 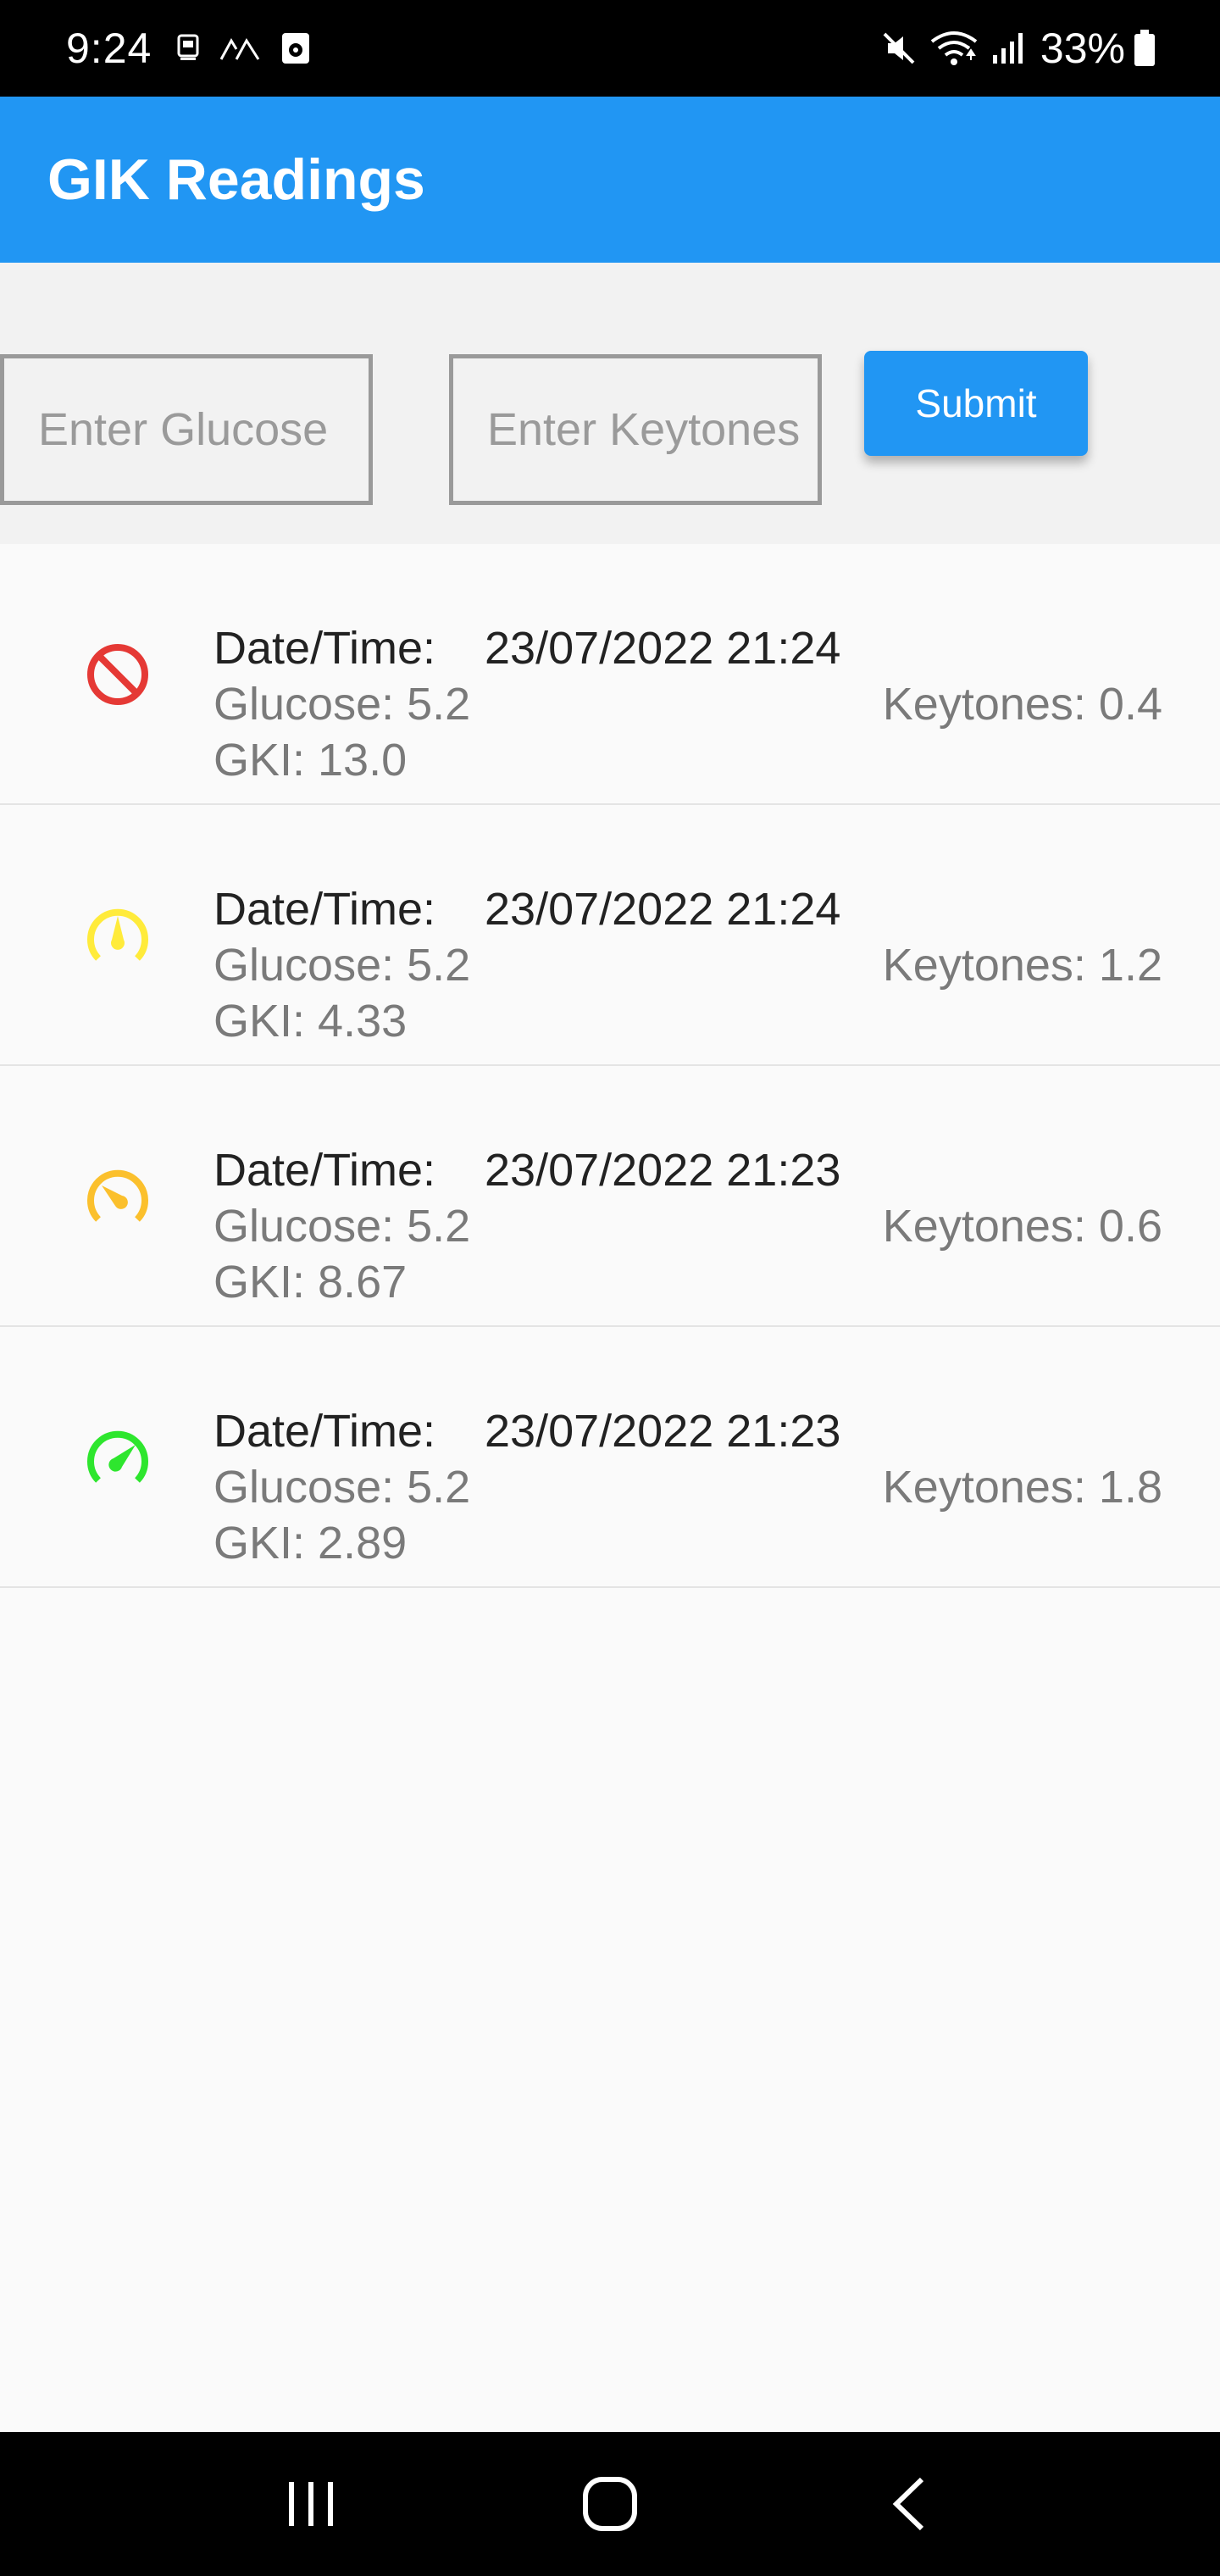 What do you see at coordinates (954, 48) in the screenshot?
I see `wifi-icon` at bounding box center [954, 48].